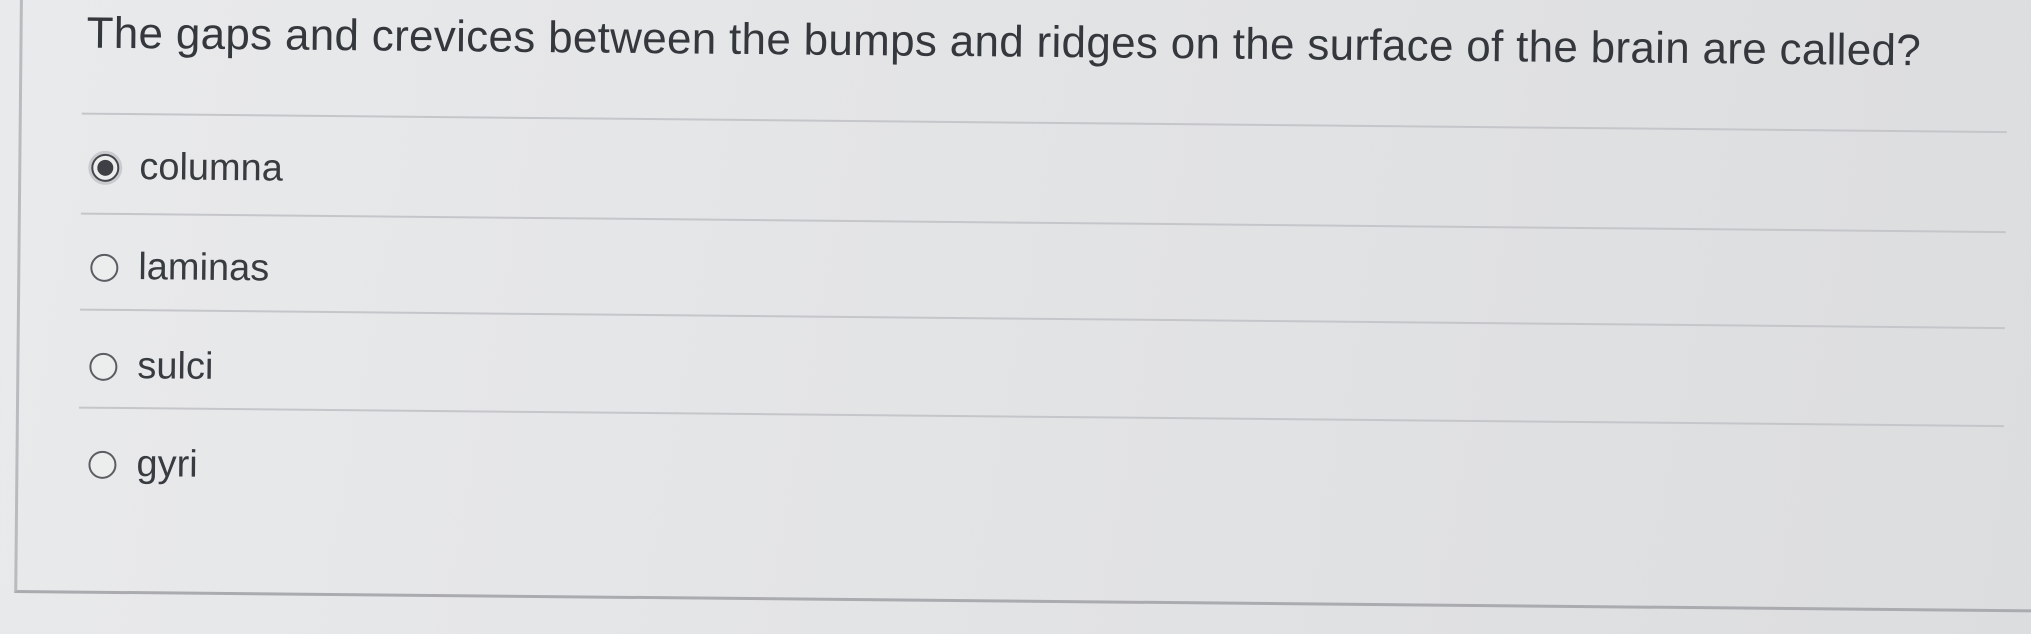  I want to click on answer-option-laminas: laminas, so click(179, 268).